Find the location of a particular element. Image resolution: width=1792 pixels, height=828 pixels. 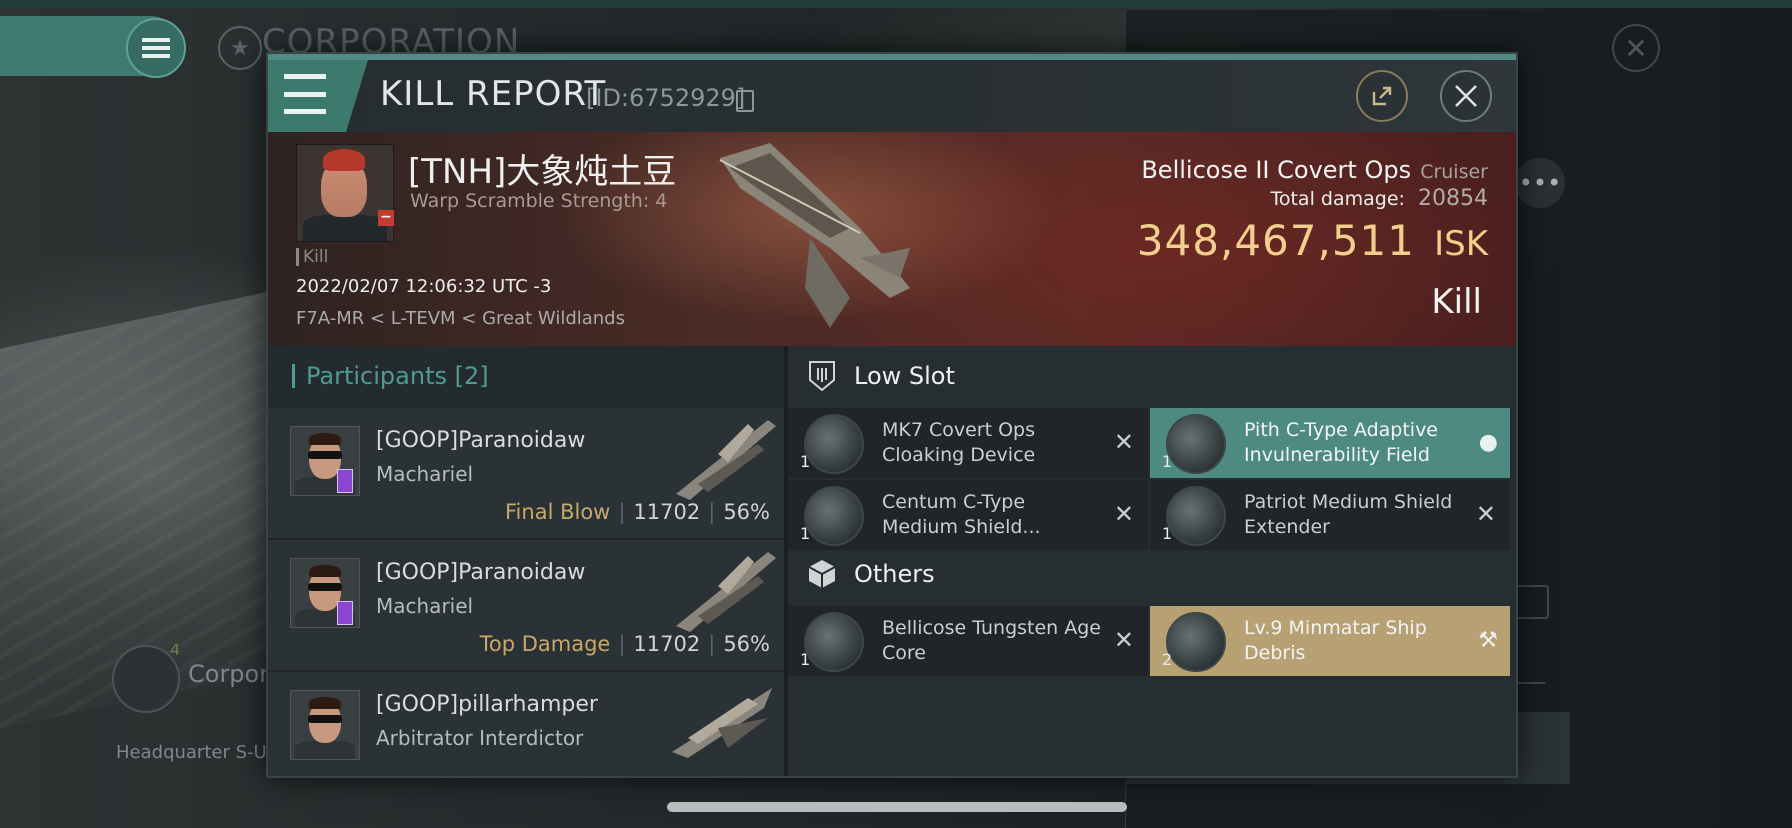

window-title: KILL REPORT is located at coordinates (493, 94).